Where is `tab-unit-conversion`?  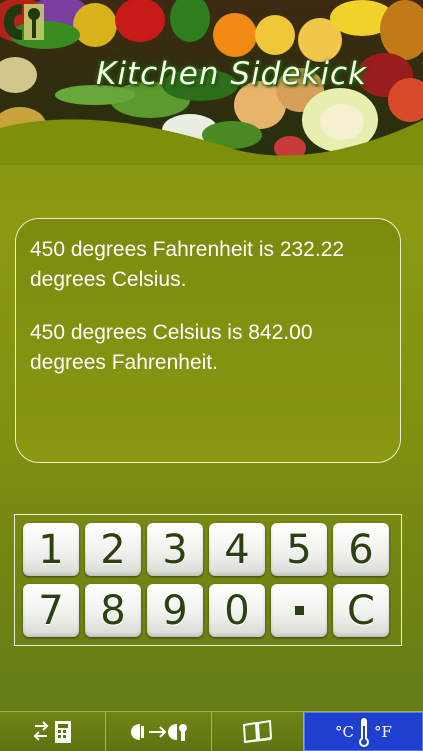
tab-unit-conversion is located at coordinates (159, 731).